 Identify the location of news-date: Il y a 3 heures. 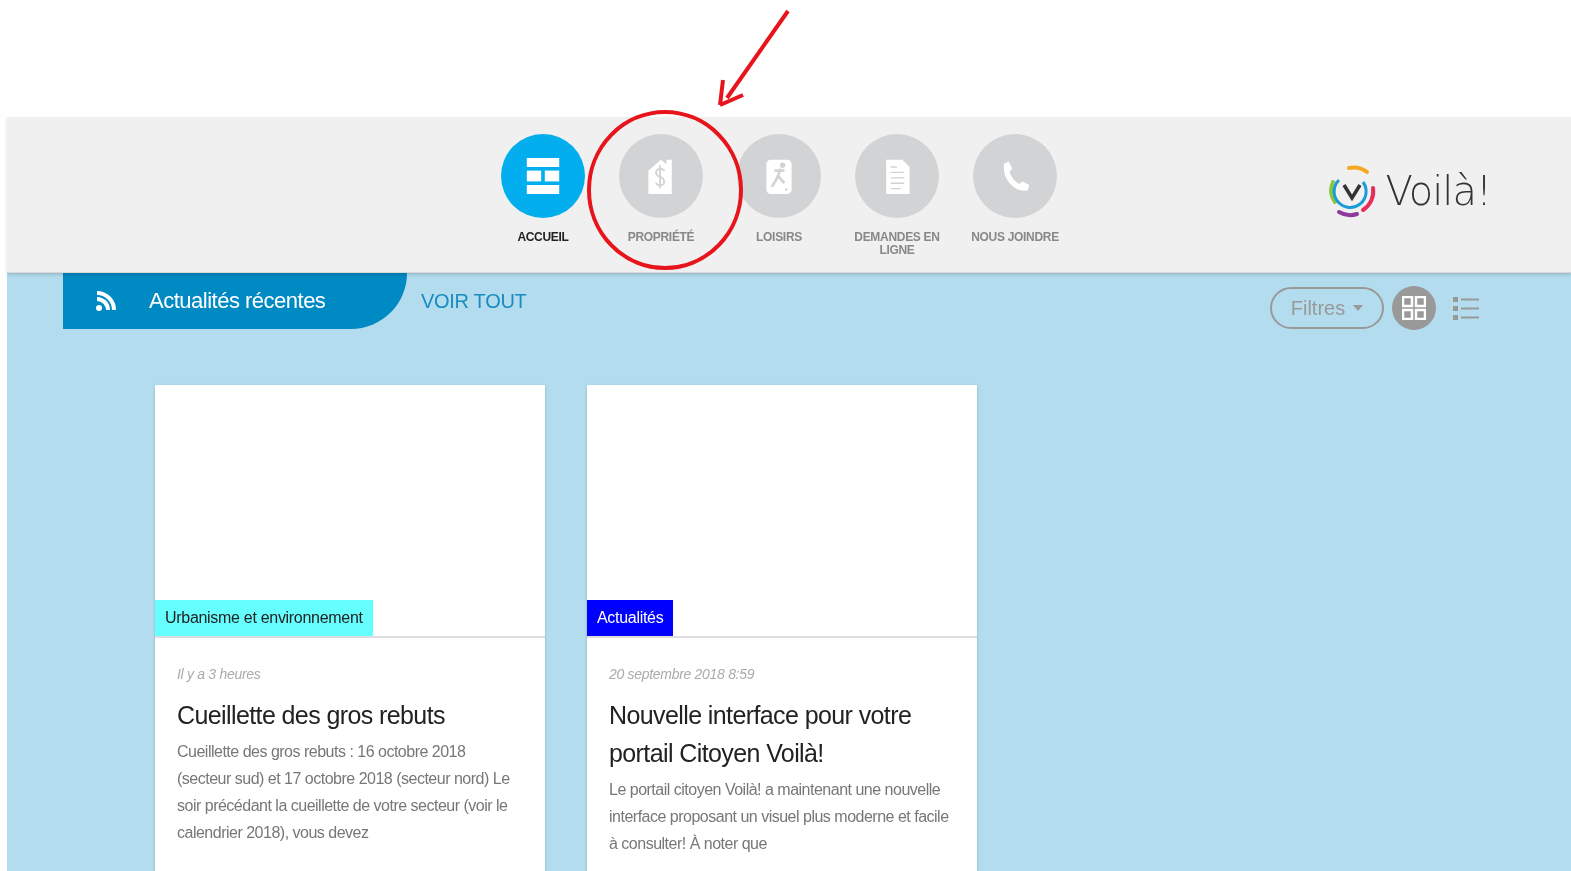
(219, 674).